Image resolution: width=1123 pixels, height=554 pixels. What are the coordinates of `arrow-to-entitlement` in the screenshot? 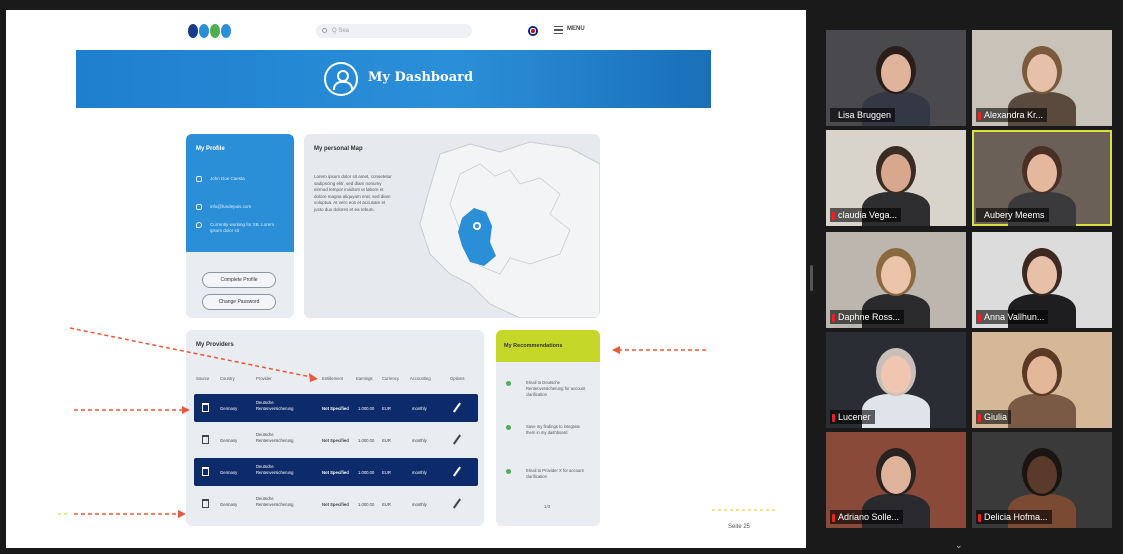 It's located at (193, 353).